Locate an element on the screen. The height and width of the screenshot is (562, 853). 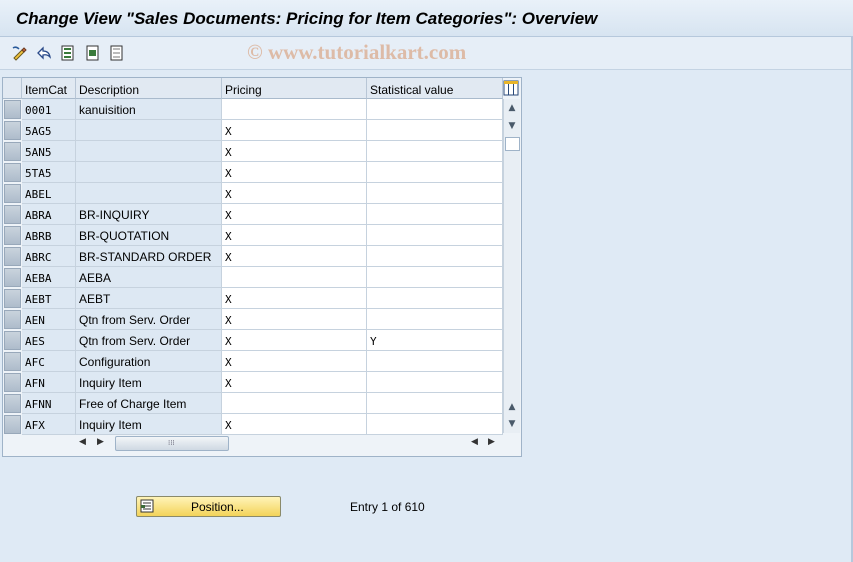
itemcat-cell: AEBA is located at coordinates (49, 277).